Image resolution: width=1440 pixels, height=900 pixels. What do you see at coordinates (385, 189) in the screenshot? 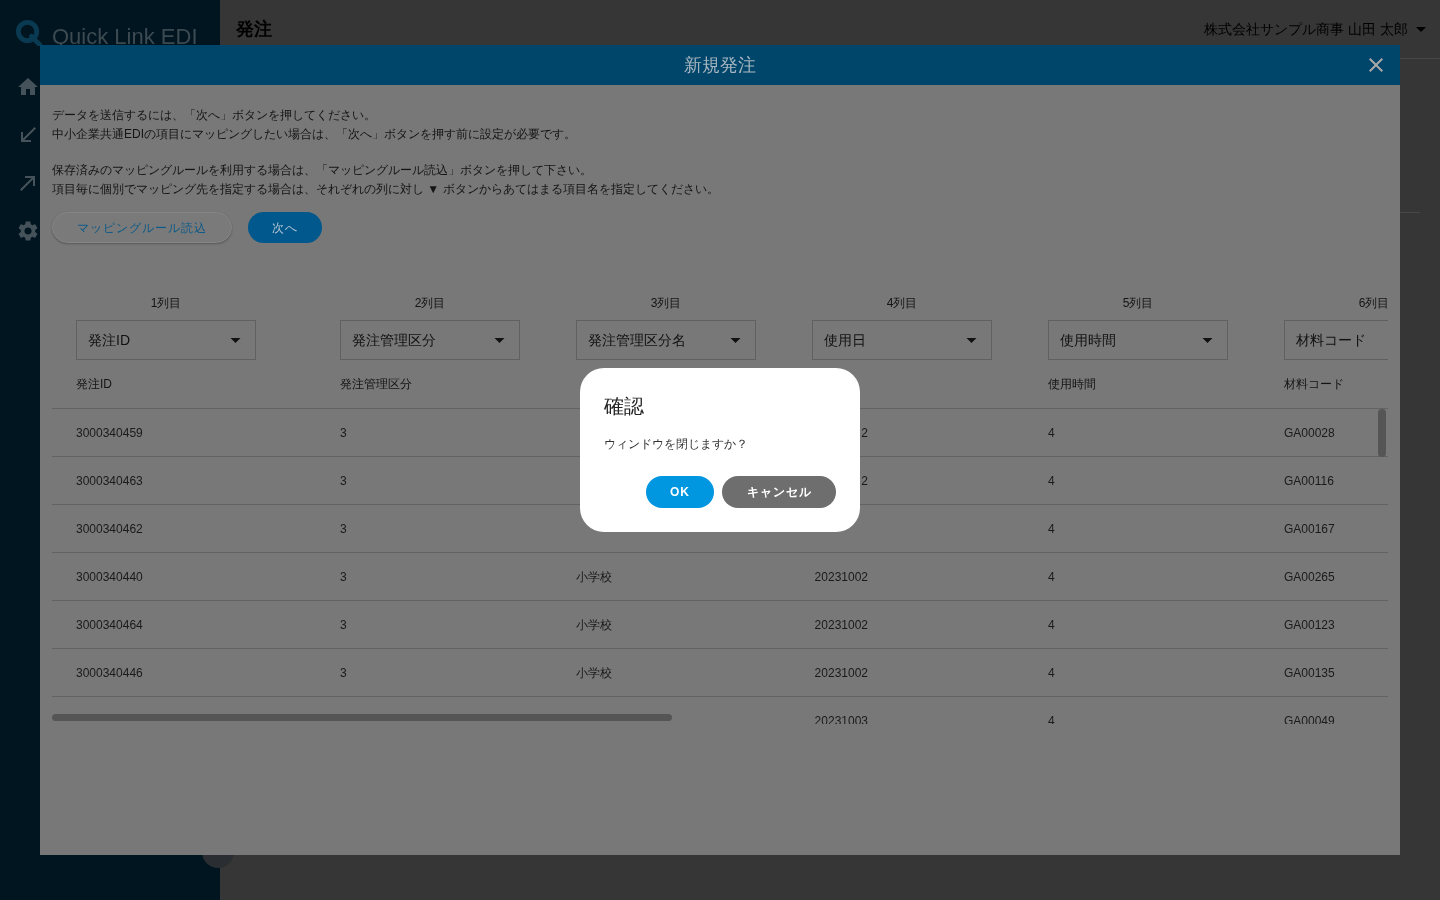
I see `instruction-text: 項目毎に個別でマッピング先を指定する場合は、それぞれの列に対し ▼ ボタンからあてはまる項目名を指定してください。` at bounding box center [385, 189].